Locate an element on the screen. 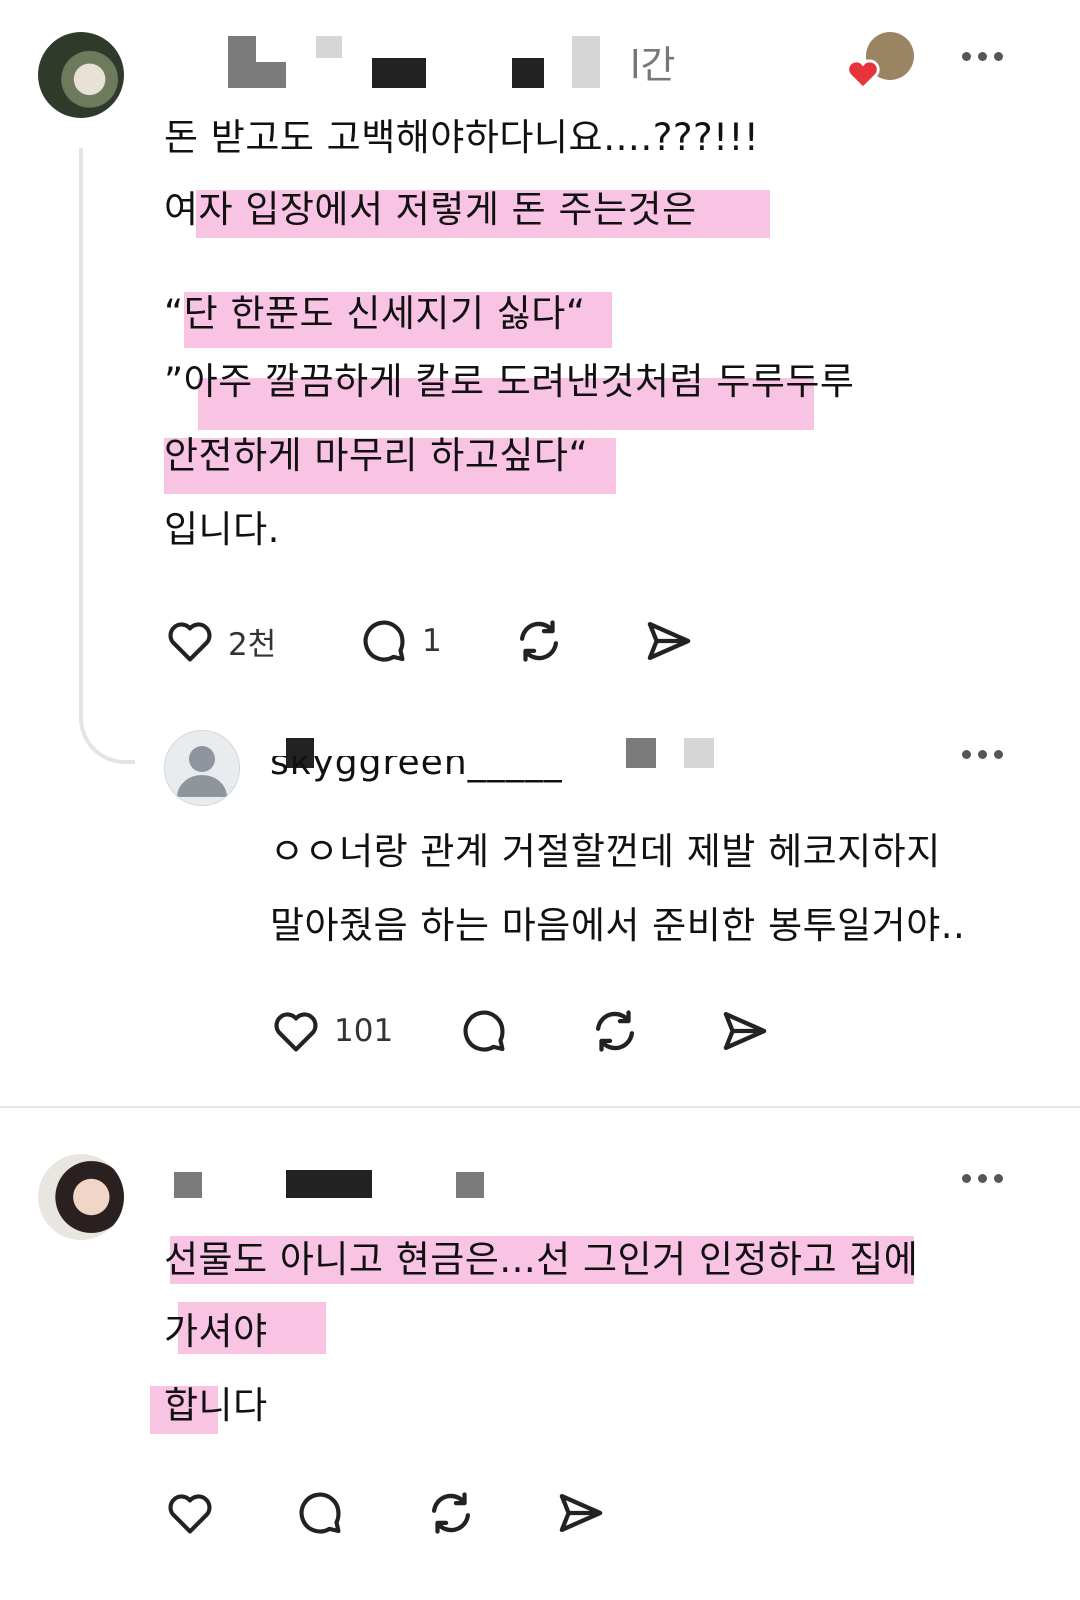 This screenshot has width=1080, height=1600. reply-count: 1 is located at coordinates (432, 641).